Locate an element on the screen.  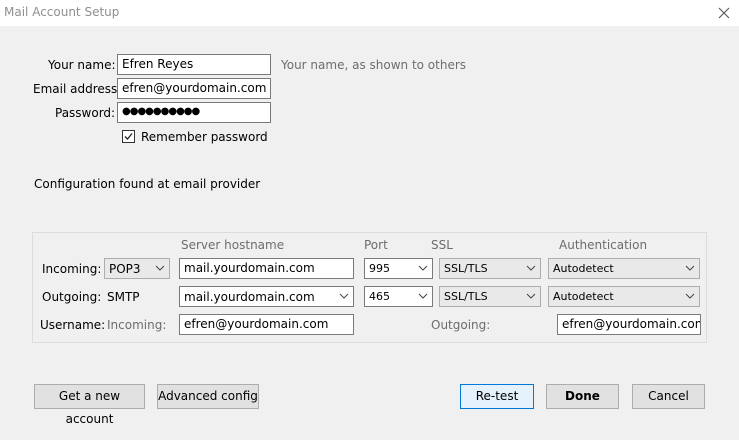
outgoing-auth-select: Autodetect is located at coordinates (624, 296).